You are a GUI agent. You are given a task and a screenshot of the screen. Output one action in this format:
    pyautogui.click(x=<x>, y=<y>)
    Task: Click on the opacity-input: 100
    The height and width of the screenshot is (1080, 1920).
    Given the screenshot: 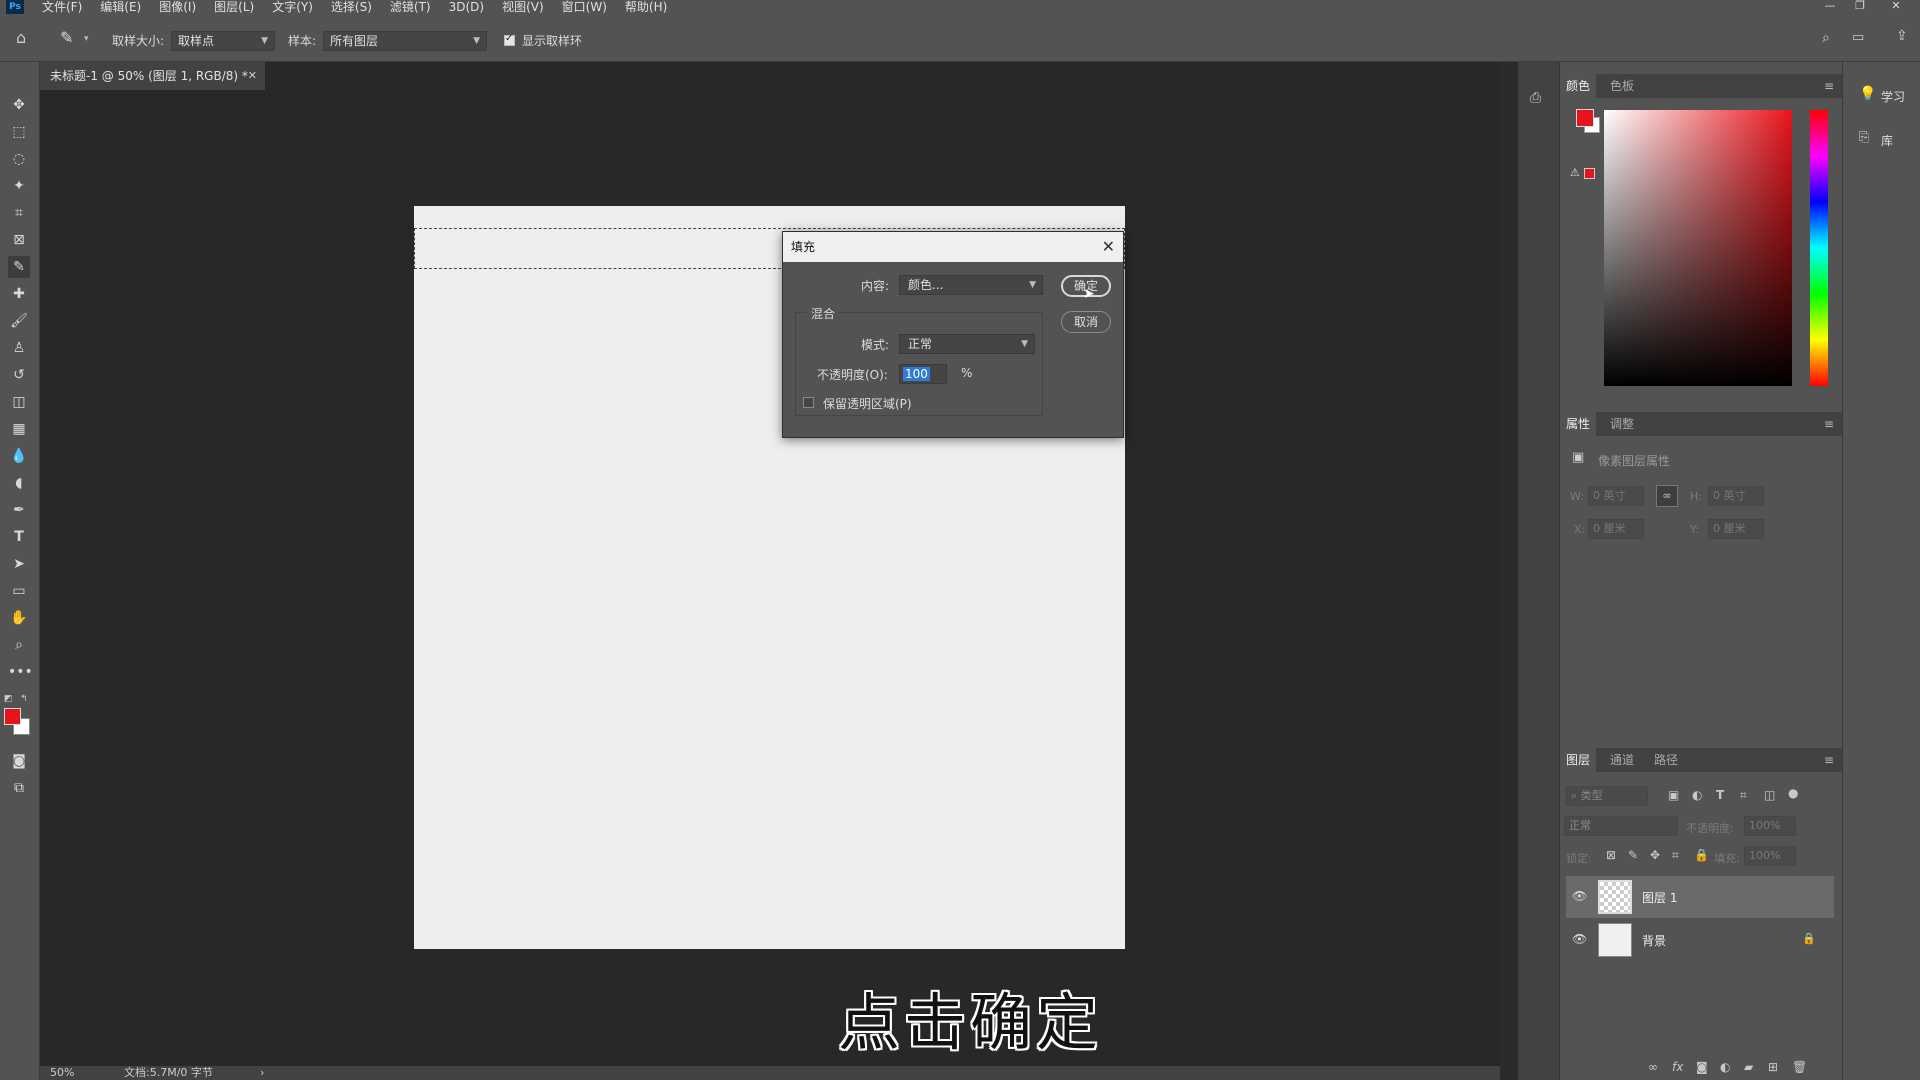 What is the action you would take?
    pyautogui.click(x=923, y=374)
    